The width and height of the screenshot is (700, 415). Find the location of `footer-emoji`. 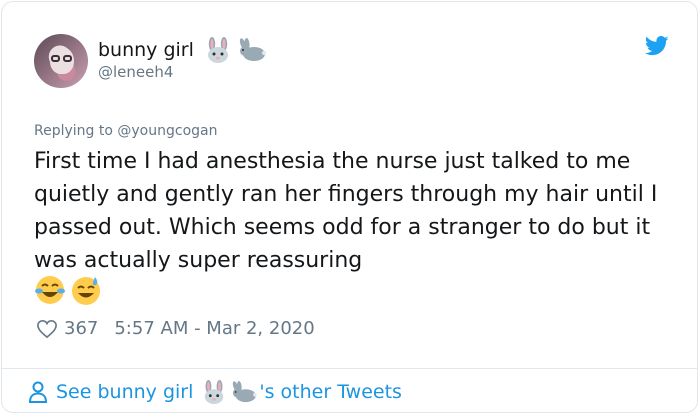

footer-emoji is located at coordinates (229, 392).